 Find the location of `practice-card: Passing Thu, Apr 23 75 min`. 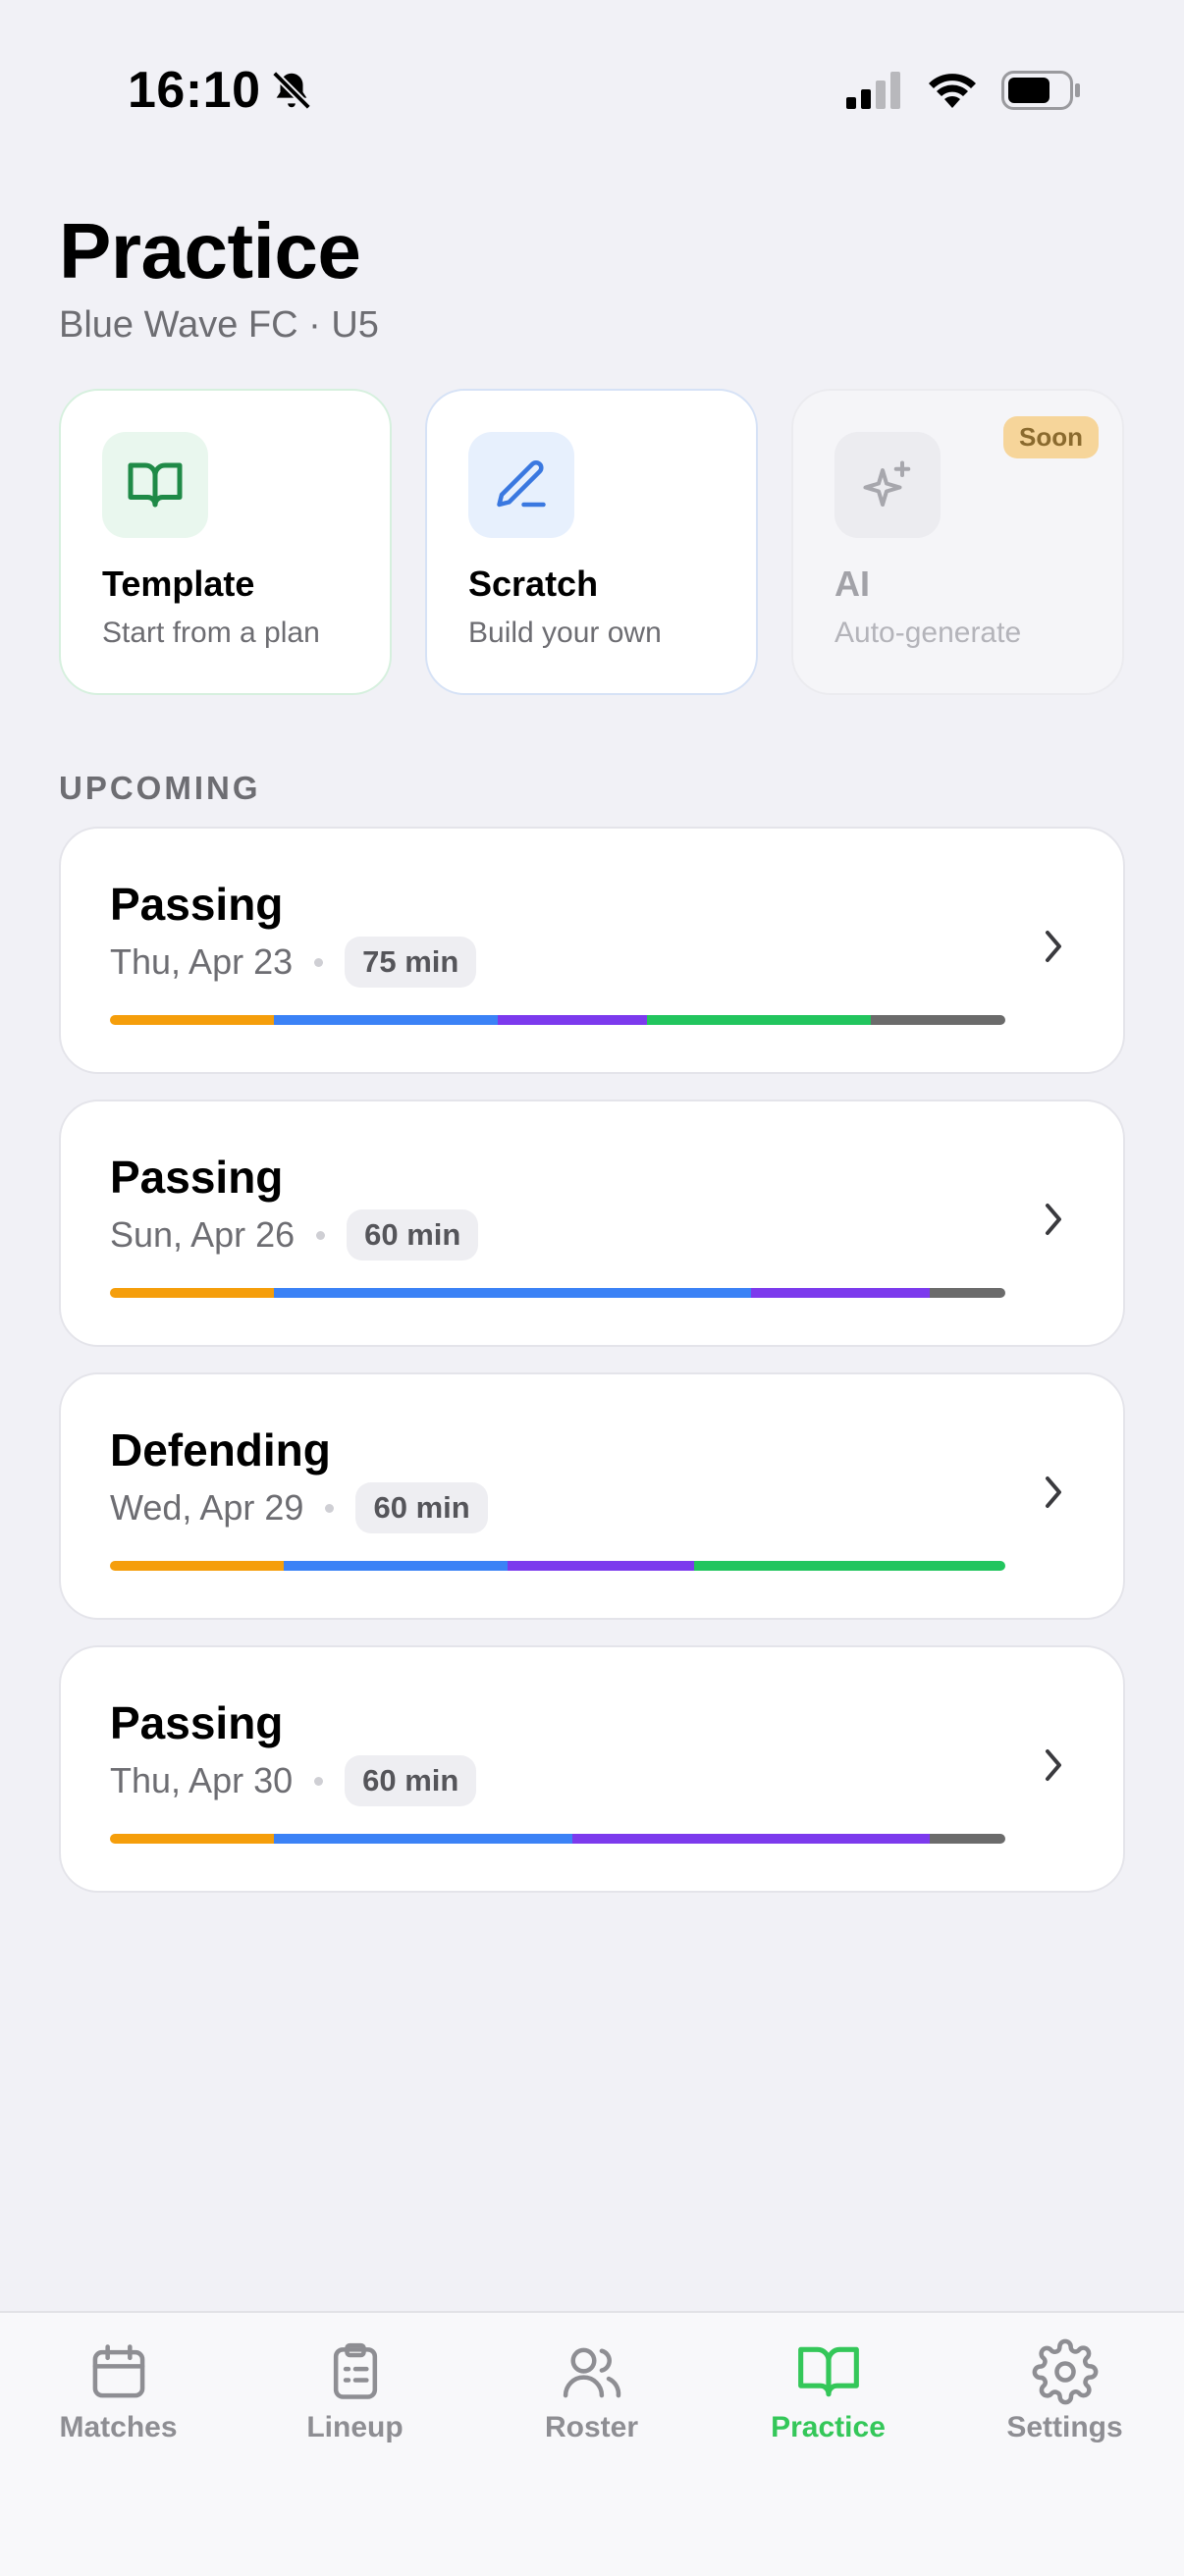

practice-card: Passing Thu, Apr 23 75 min is located at coordinates (592, 950).